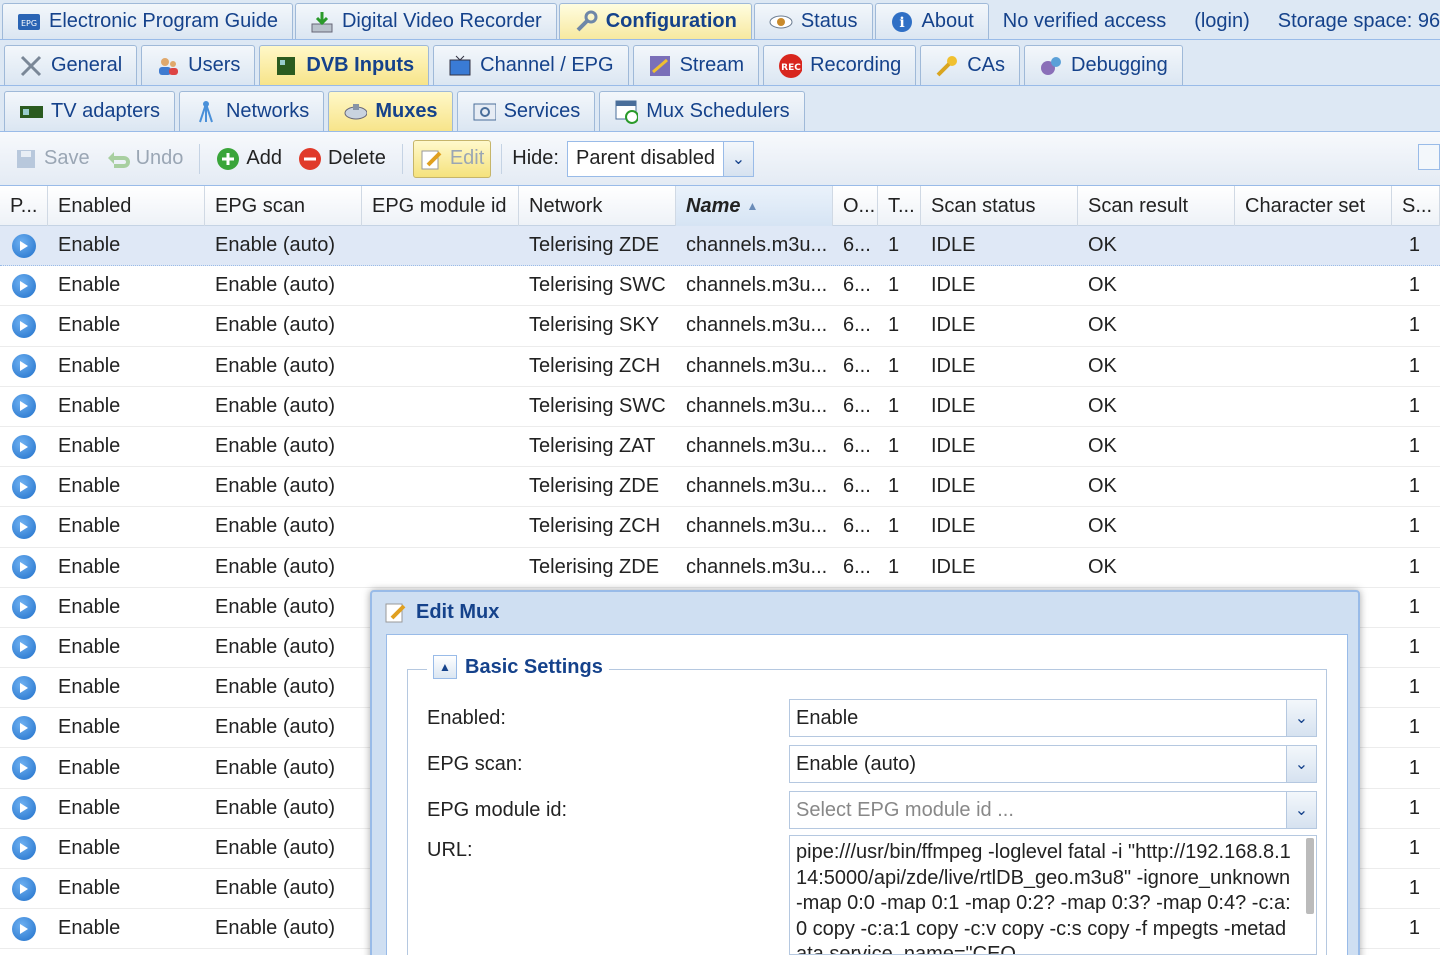  What do you see at coordinates (452, 158) in the screenshot?
I see `edit-button: Edit` at bounding box center [452, 158].